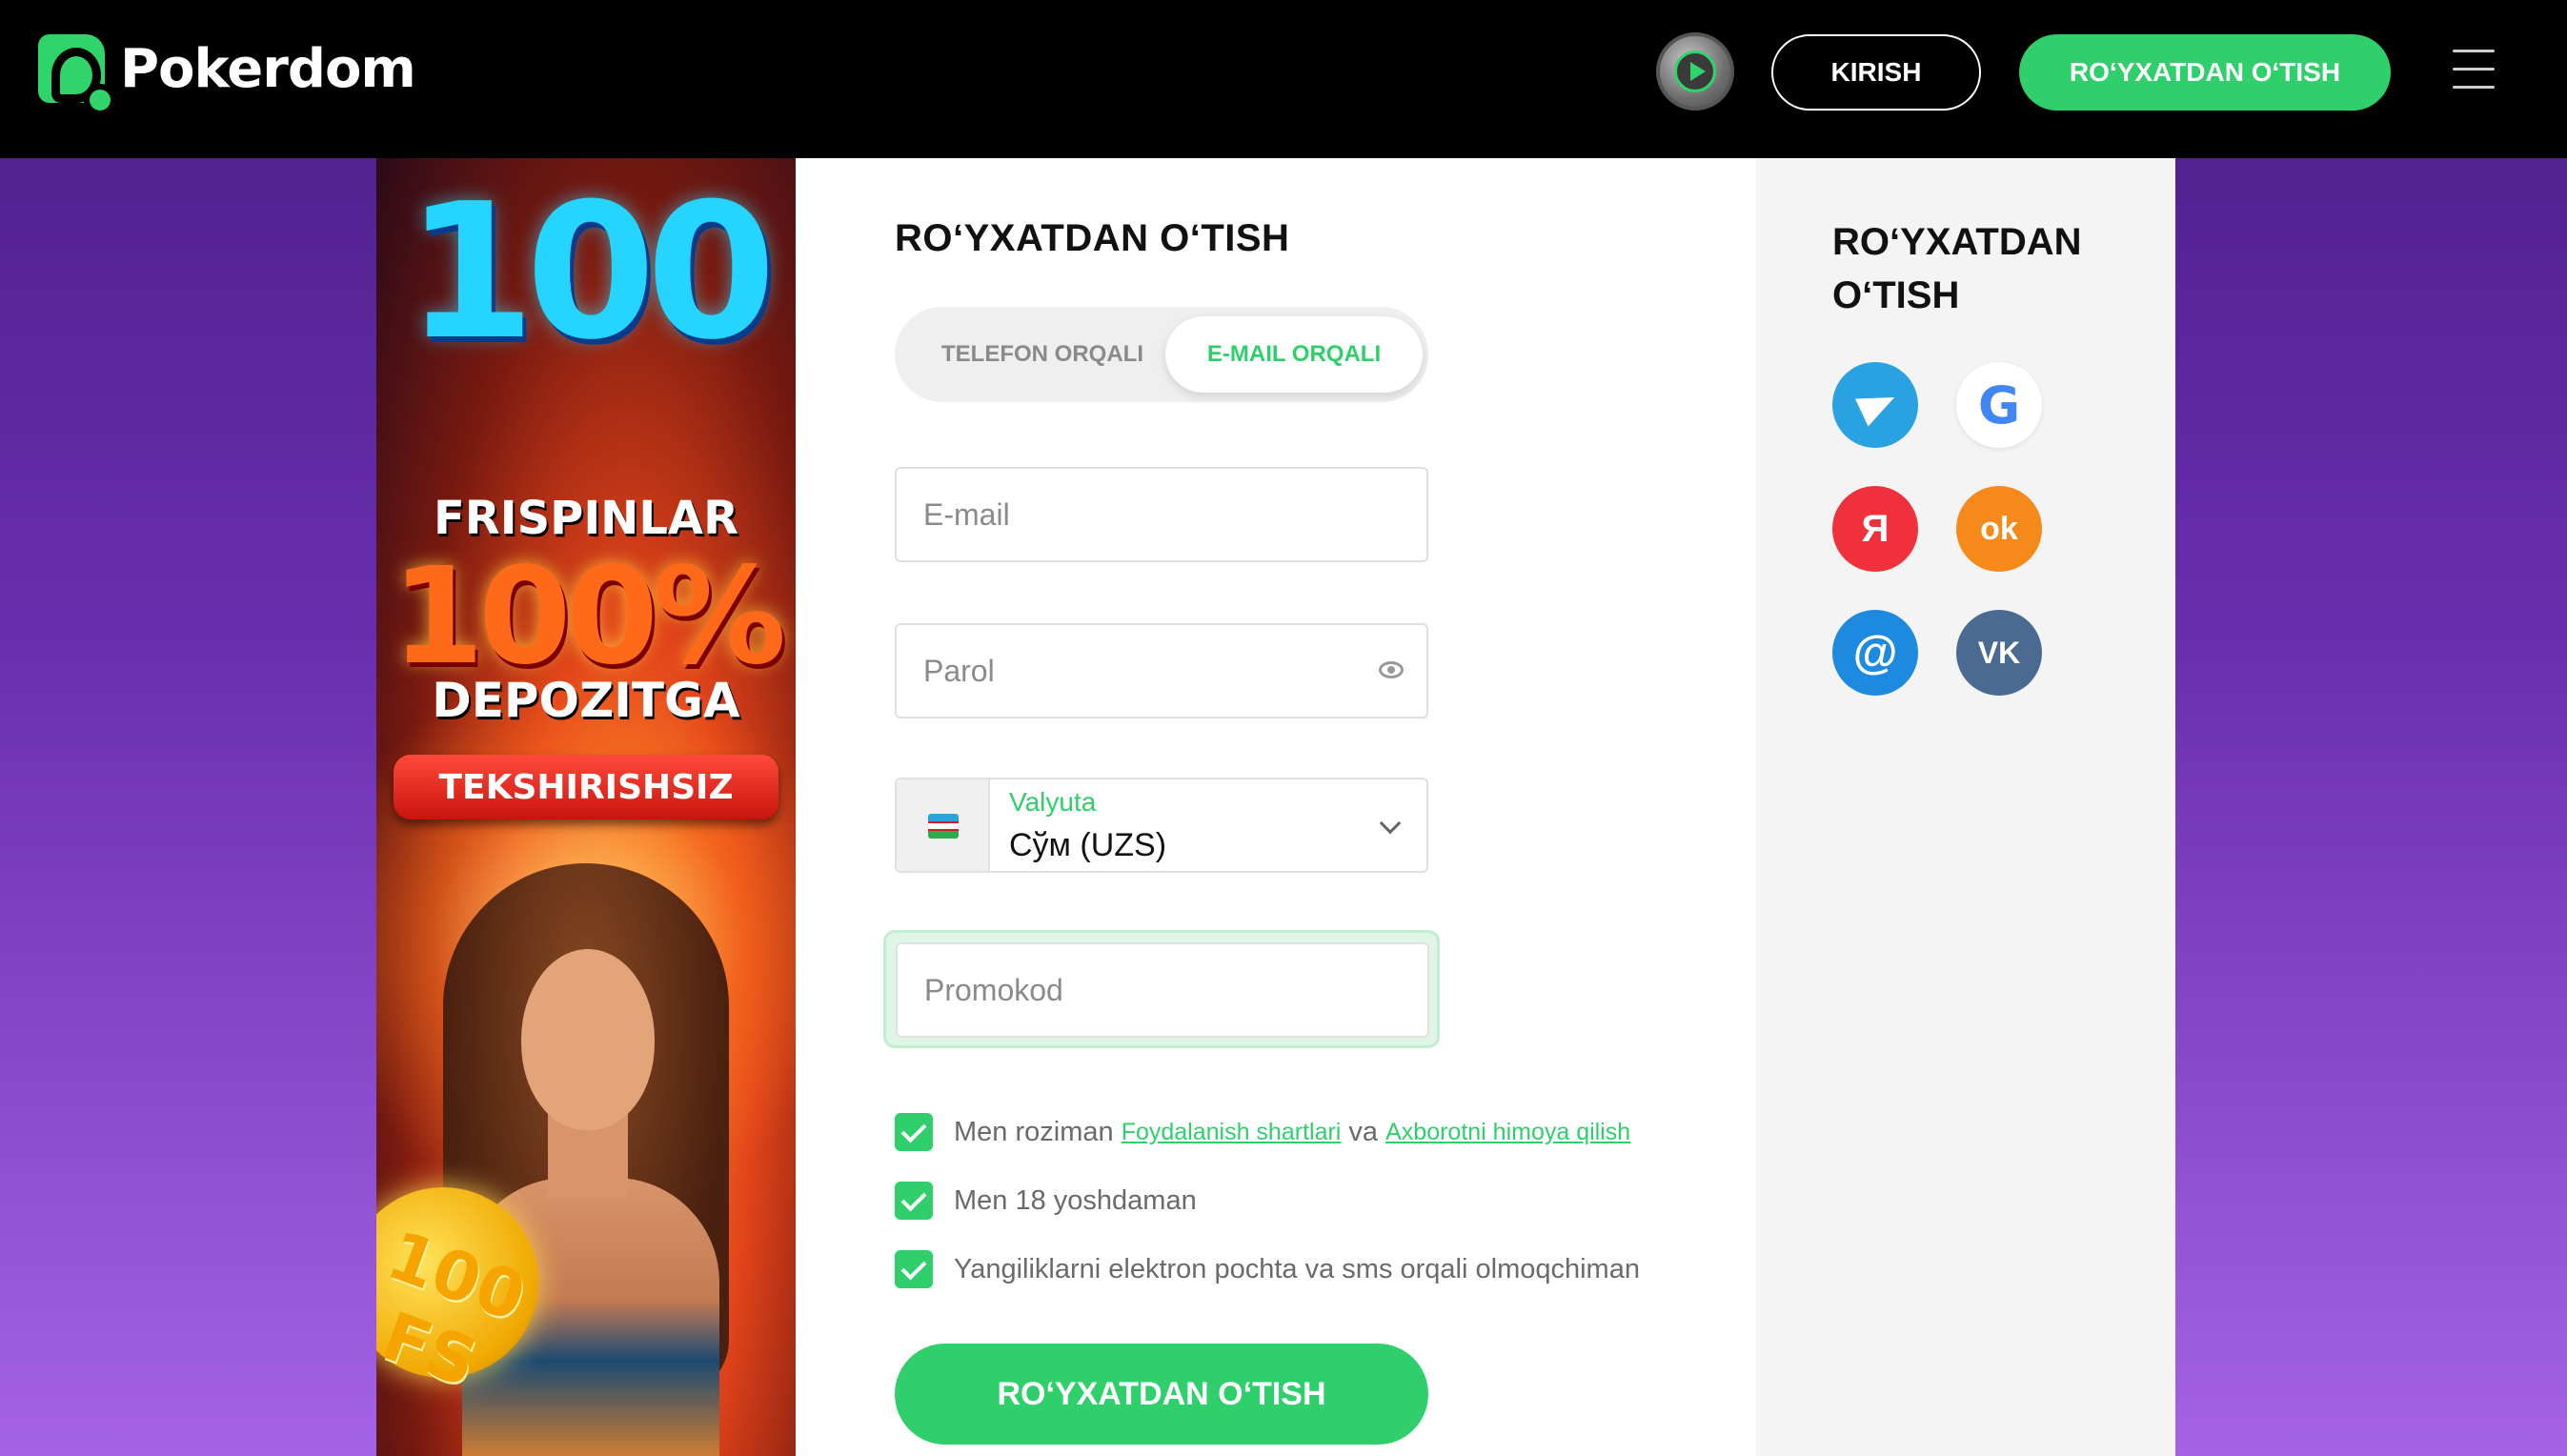 The image size is (2567, 1456). I want to click on play-icon, so click(1695, 71).